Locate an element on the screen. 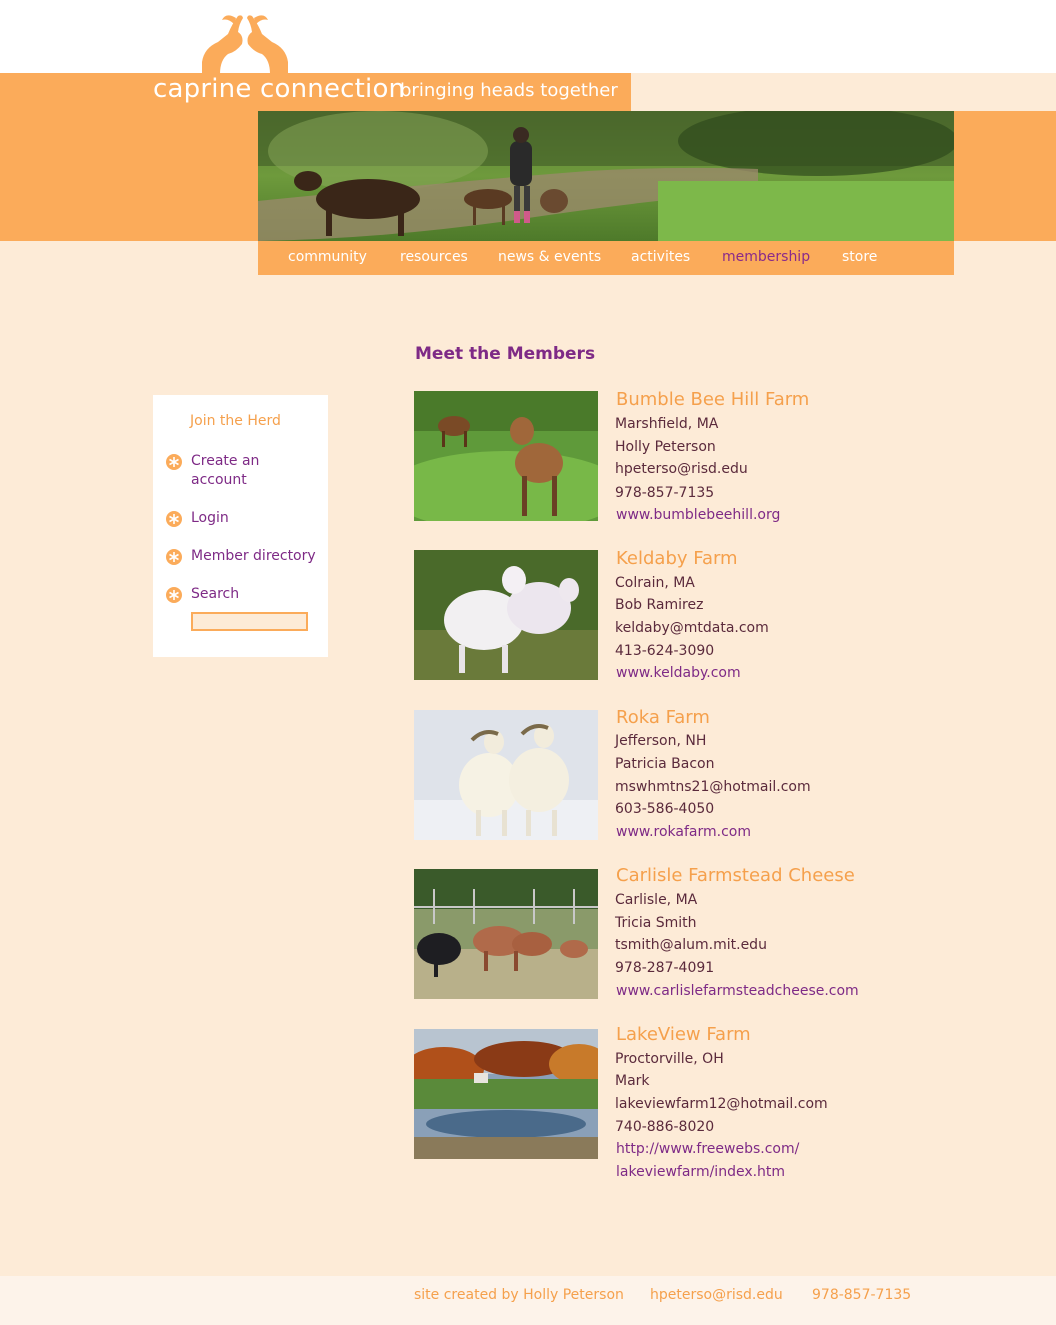  farm-email: hpeterso@risd.edu is located at coordinates (681, 469).